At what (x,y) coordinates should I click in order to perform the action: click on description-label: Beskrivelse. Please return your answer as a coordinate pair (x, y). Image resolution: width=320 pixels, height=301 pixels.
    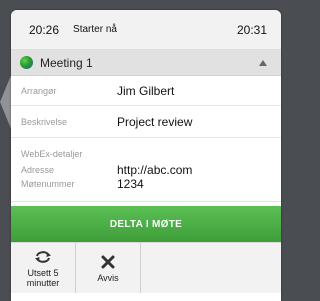
    Looking at the image, I should click on (44, 121).